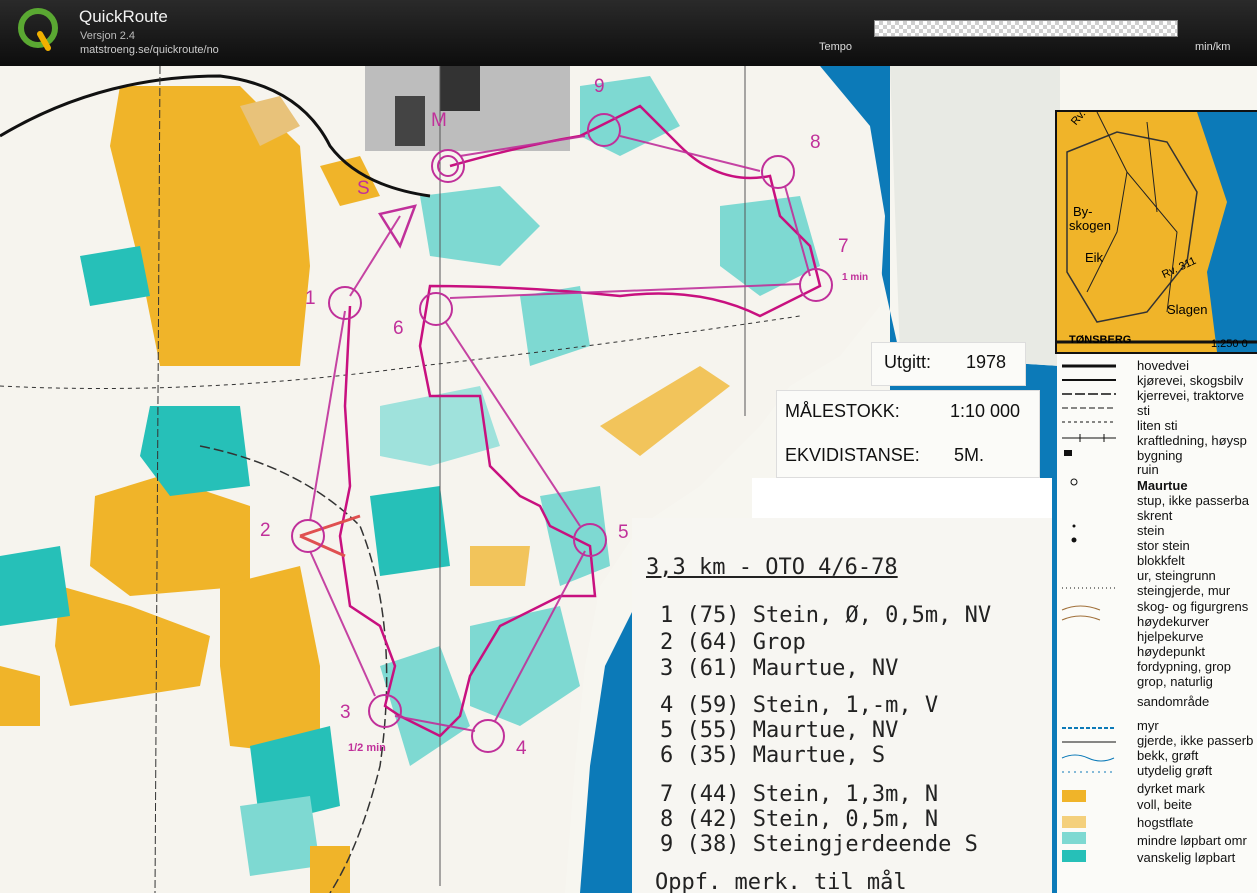 The image size is (1257, 893). Describe the element at coordinates (1175, 770) in the screenshot. I see `legend-item: utydelig grøft` at that location.